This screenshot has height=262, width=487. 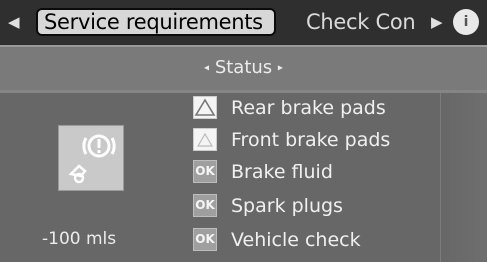 What do you see at coordinates (311, 140) in the screenshot?
I see `list-item-label: Front brake pads` at bounding box center [311, 140].